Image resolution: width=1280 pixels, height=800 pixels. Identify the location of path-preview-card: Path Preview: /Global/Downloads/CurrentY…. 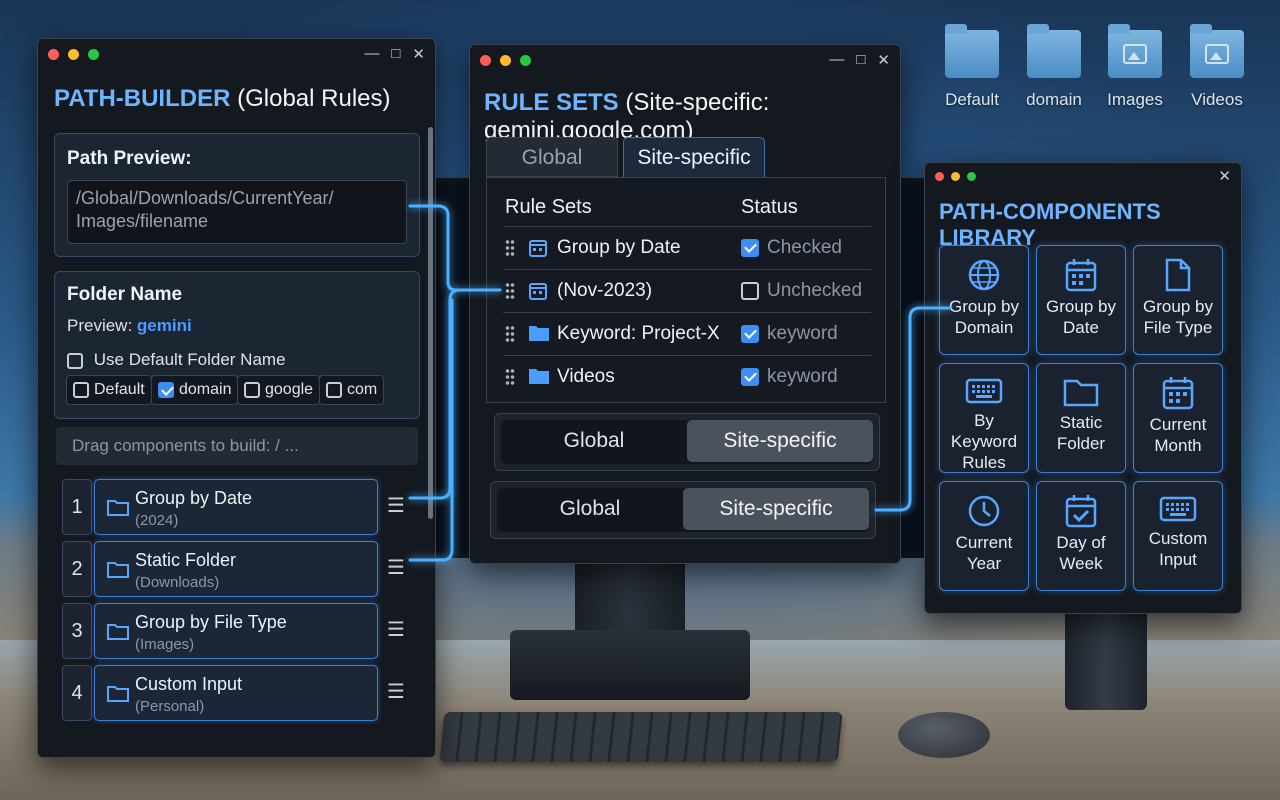
(237, 195).